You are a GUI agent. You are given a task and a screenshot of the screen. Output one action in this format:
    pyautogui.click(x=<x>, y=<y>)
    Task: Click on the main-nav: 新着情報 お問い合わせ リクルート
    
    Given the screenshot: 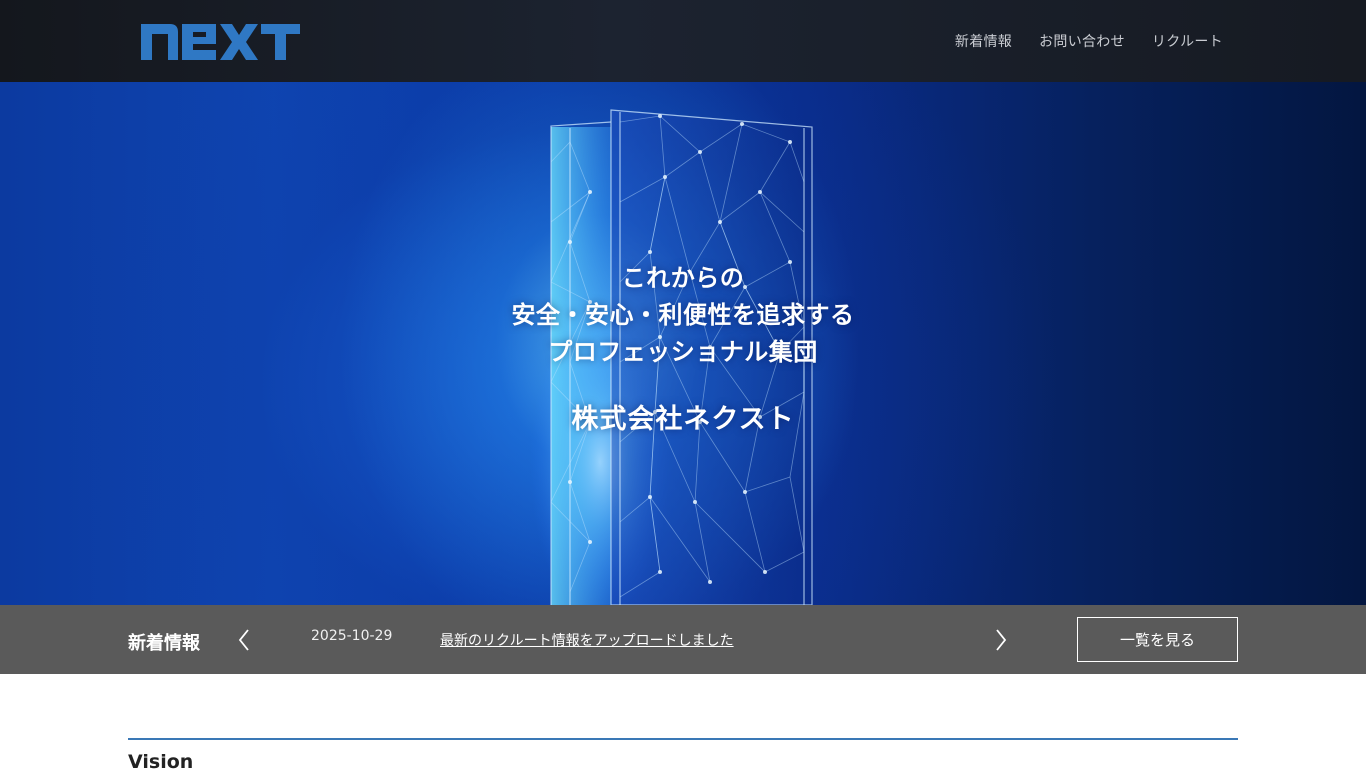 What is the action you would take?
    pyautogui.click(x=1089, y=41)
    